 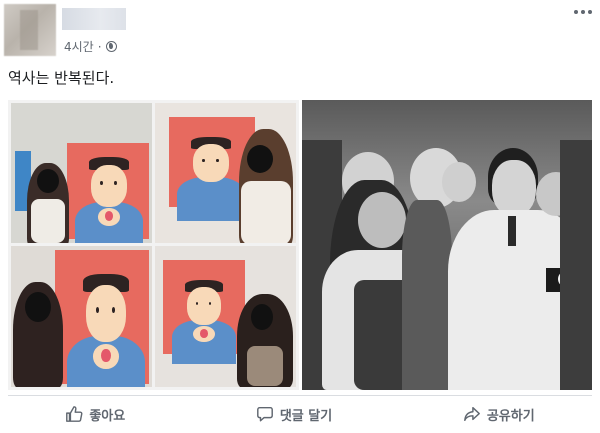 I want to click on like-button: 좋아요, so click(x=95, y=414).